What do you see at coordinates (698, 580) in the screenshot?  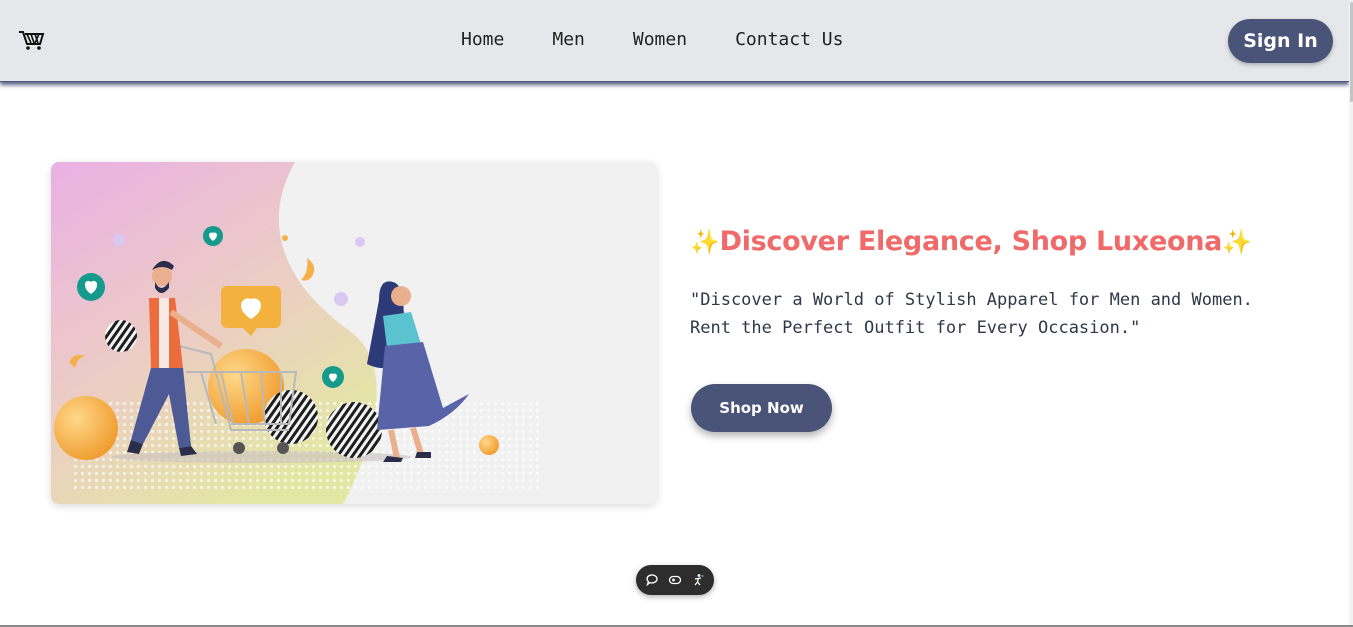 I see `accessibility-icon` at bounding box center [698, 580].